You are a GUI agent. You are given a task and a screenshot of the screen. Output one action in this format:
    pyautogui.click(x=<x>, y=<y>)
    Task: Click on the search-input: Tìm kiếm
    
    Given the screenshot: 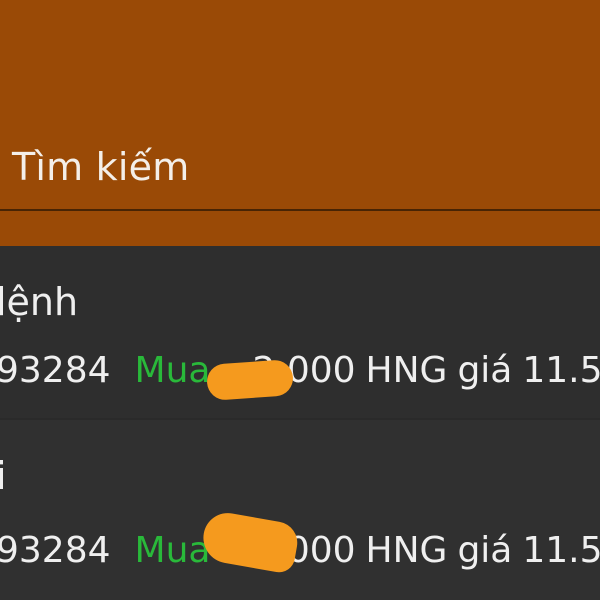 What is the action you would take?
    pyautogui.click(x=100, y=167)
    